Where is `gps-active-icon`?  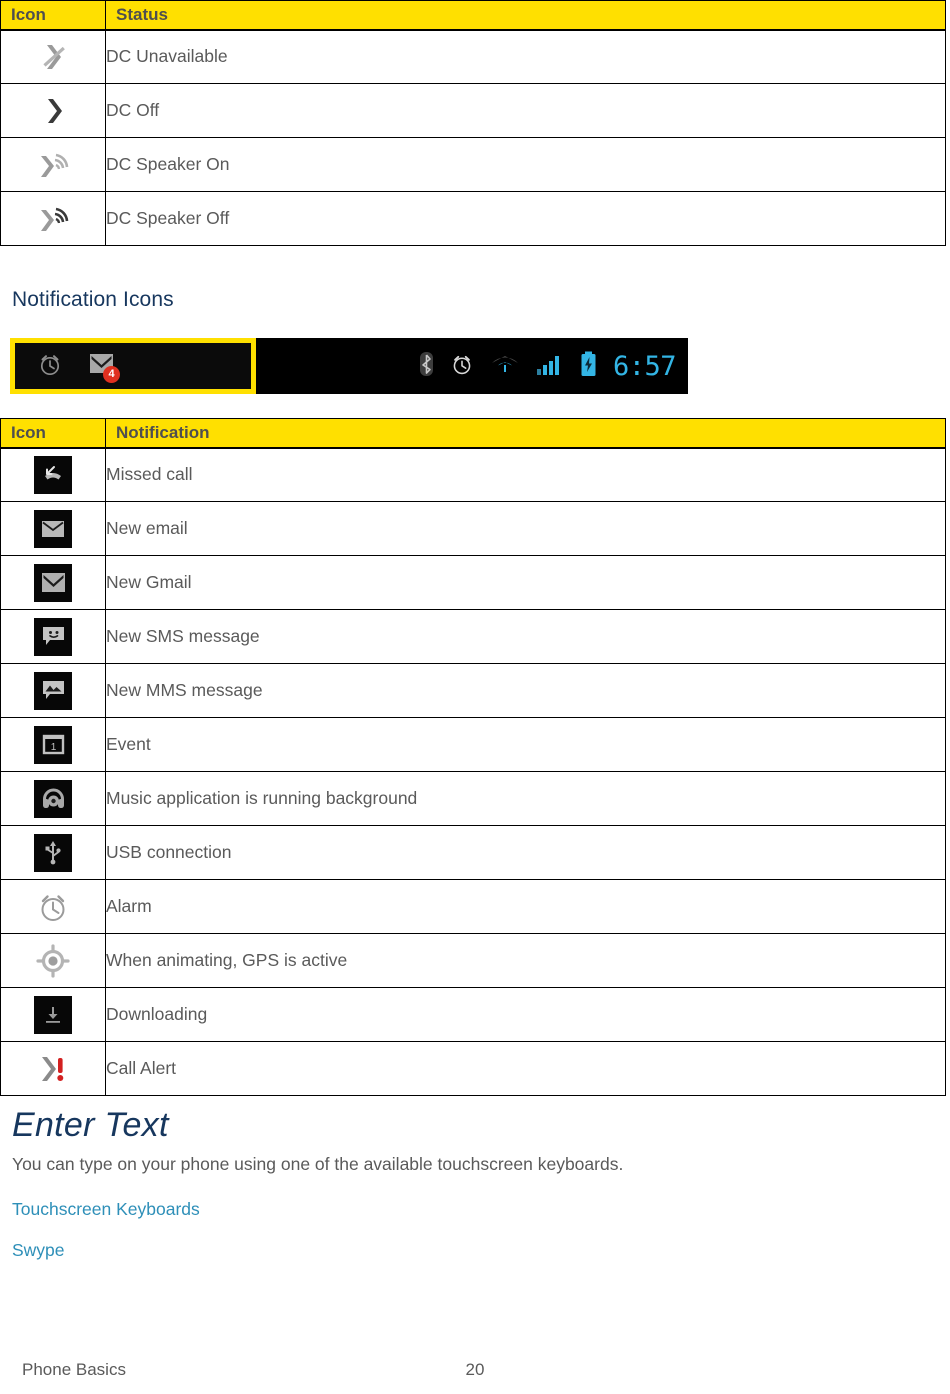
gps-active-icon is located at coordinates (53, 961).